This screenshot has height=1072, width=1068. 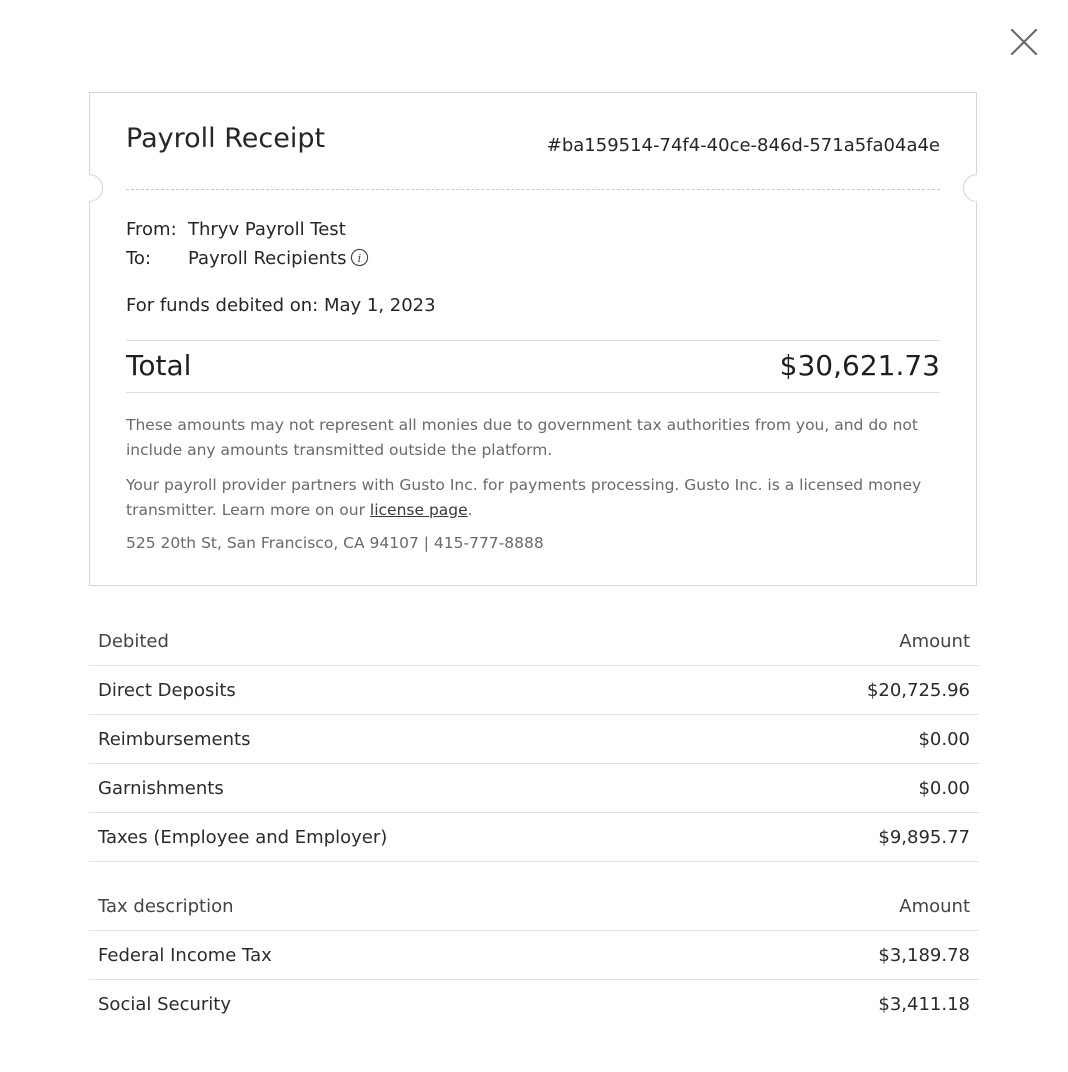 What do you see at coordinates (267, 229) in the screenshot?
I see `from-value: Thryv Payroll Test` at bounding box center [267, 229].